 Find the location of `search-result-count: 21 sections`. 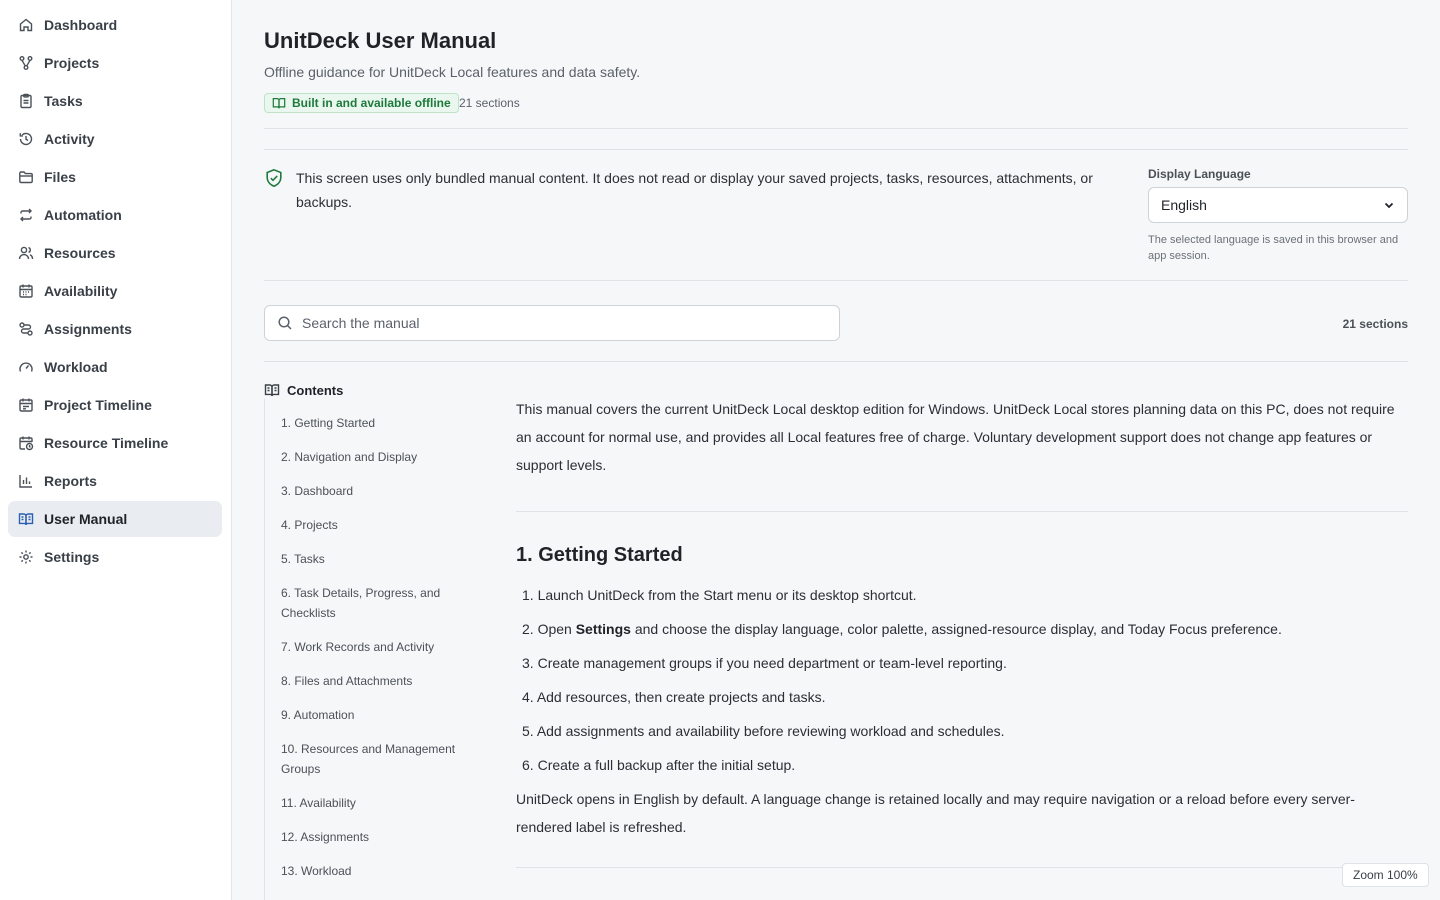

search-result-count: 21 sections is located at coordinates (1375, 324).